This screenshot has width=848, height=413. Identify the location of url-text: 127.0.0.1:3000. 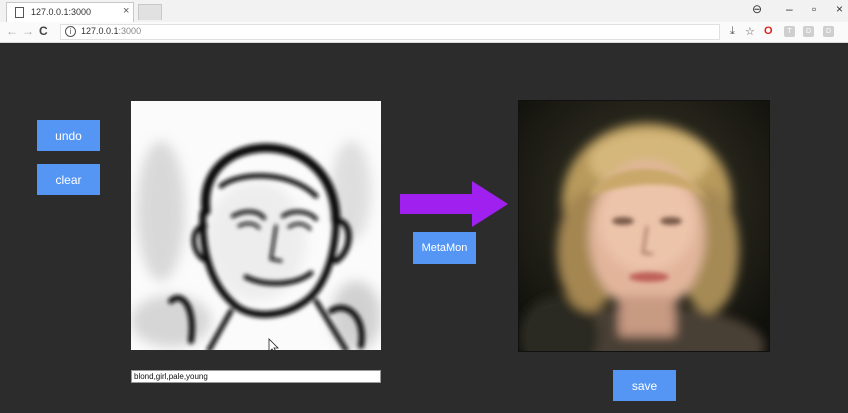
(111, 31).